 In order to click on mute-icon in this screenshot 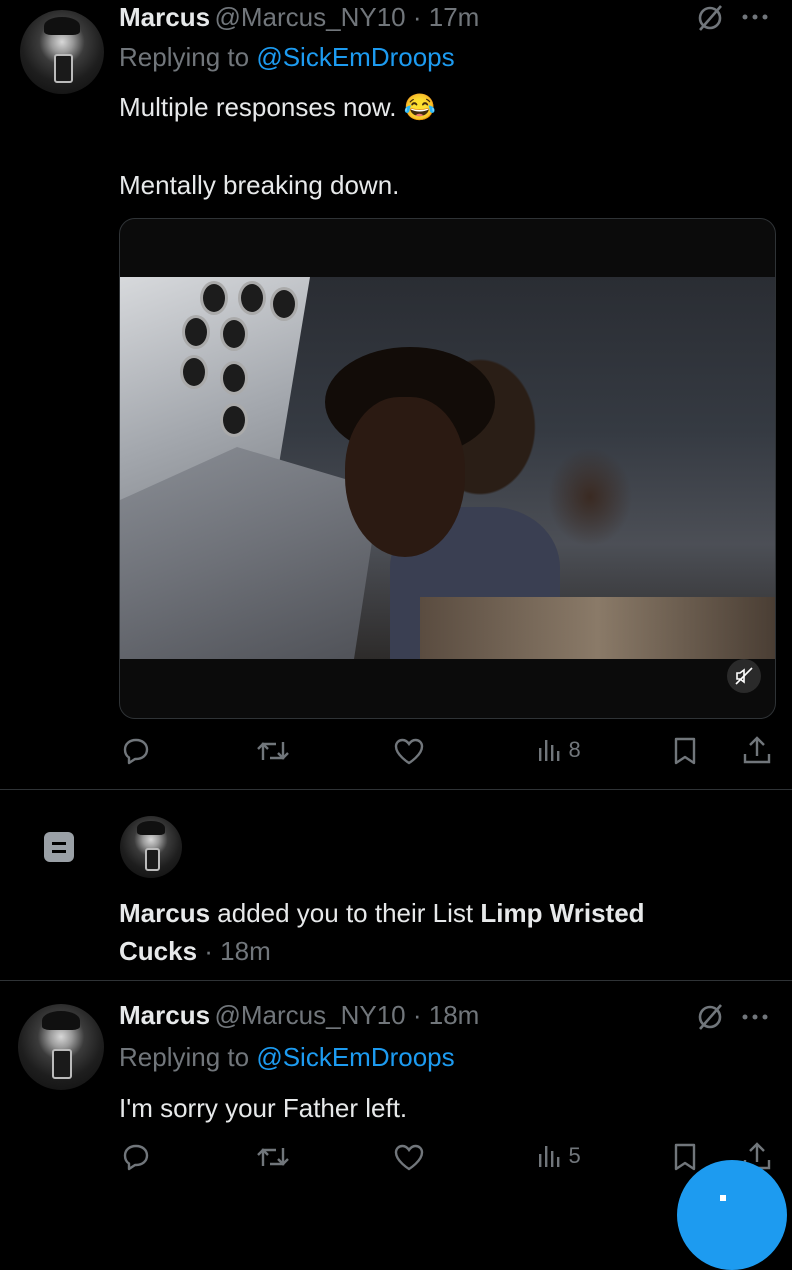, I will do `click(744, 676)`.